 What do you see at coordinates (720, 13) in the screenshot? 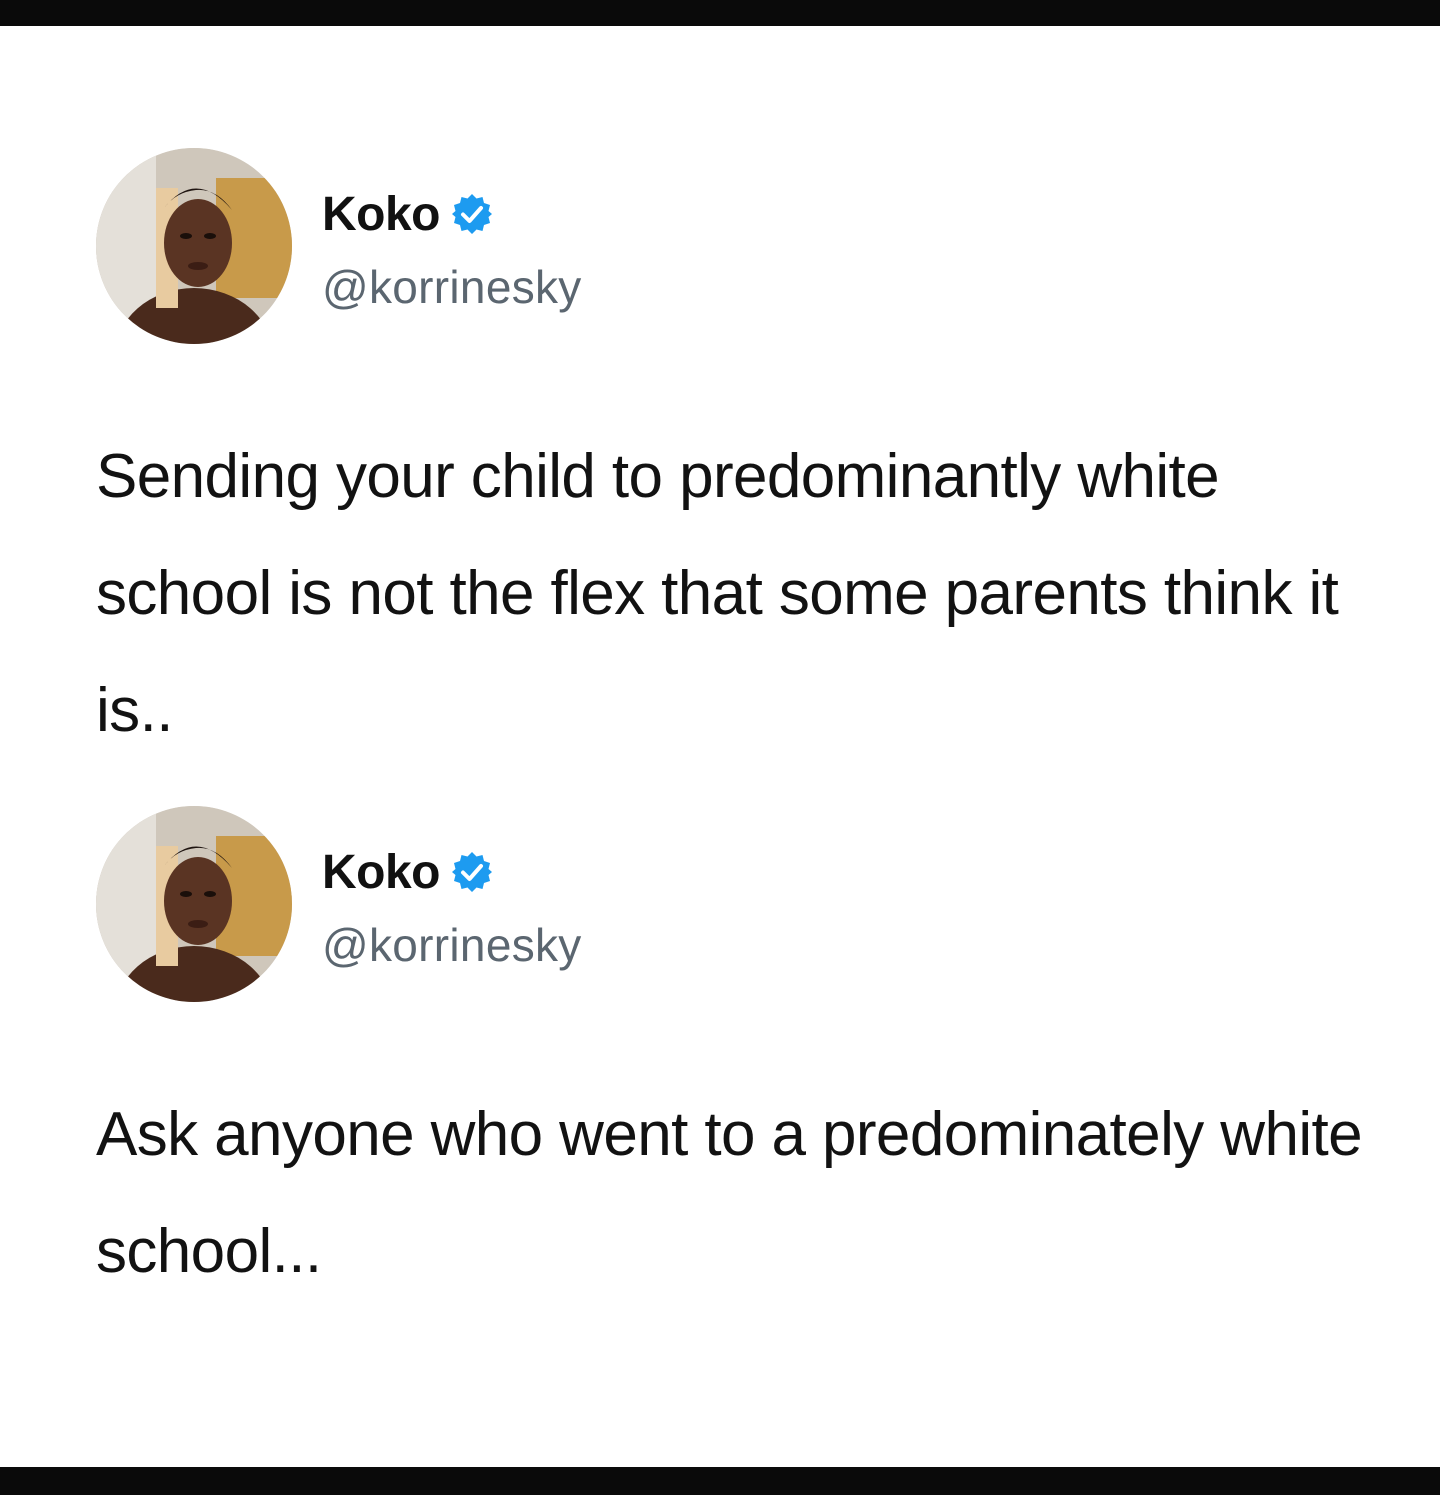
I see `top-black-bar` at bounding box center [720, 13].